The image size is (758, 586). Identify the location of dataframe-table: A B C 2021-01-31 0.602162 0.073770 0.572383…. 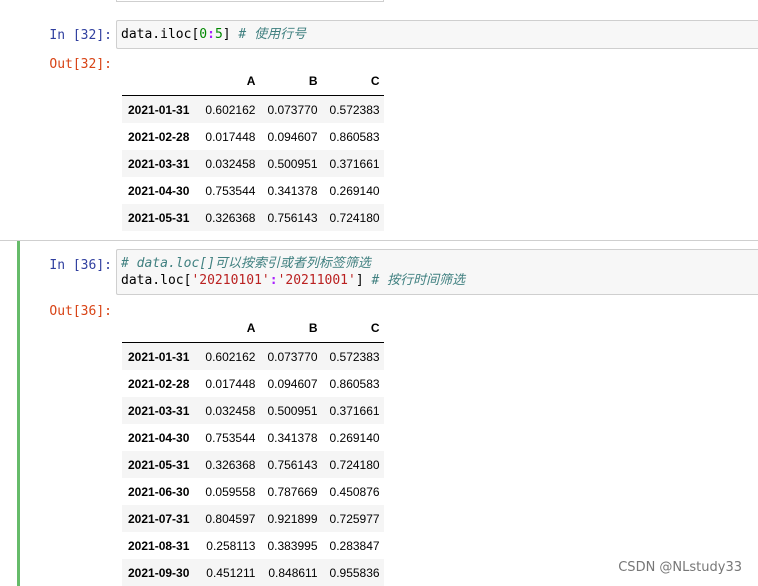
(253, 149).